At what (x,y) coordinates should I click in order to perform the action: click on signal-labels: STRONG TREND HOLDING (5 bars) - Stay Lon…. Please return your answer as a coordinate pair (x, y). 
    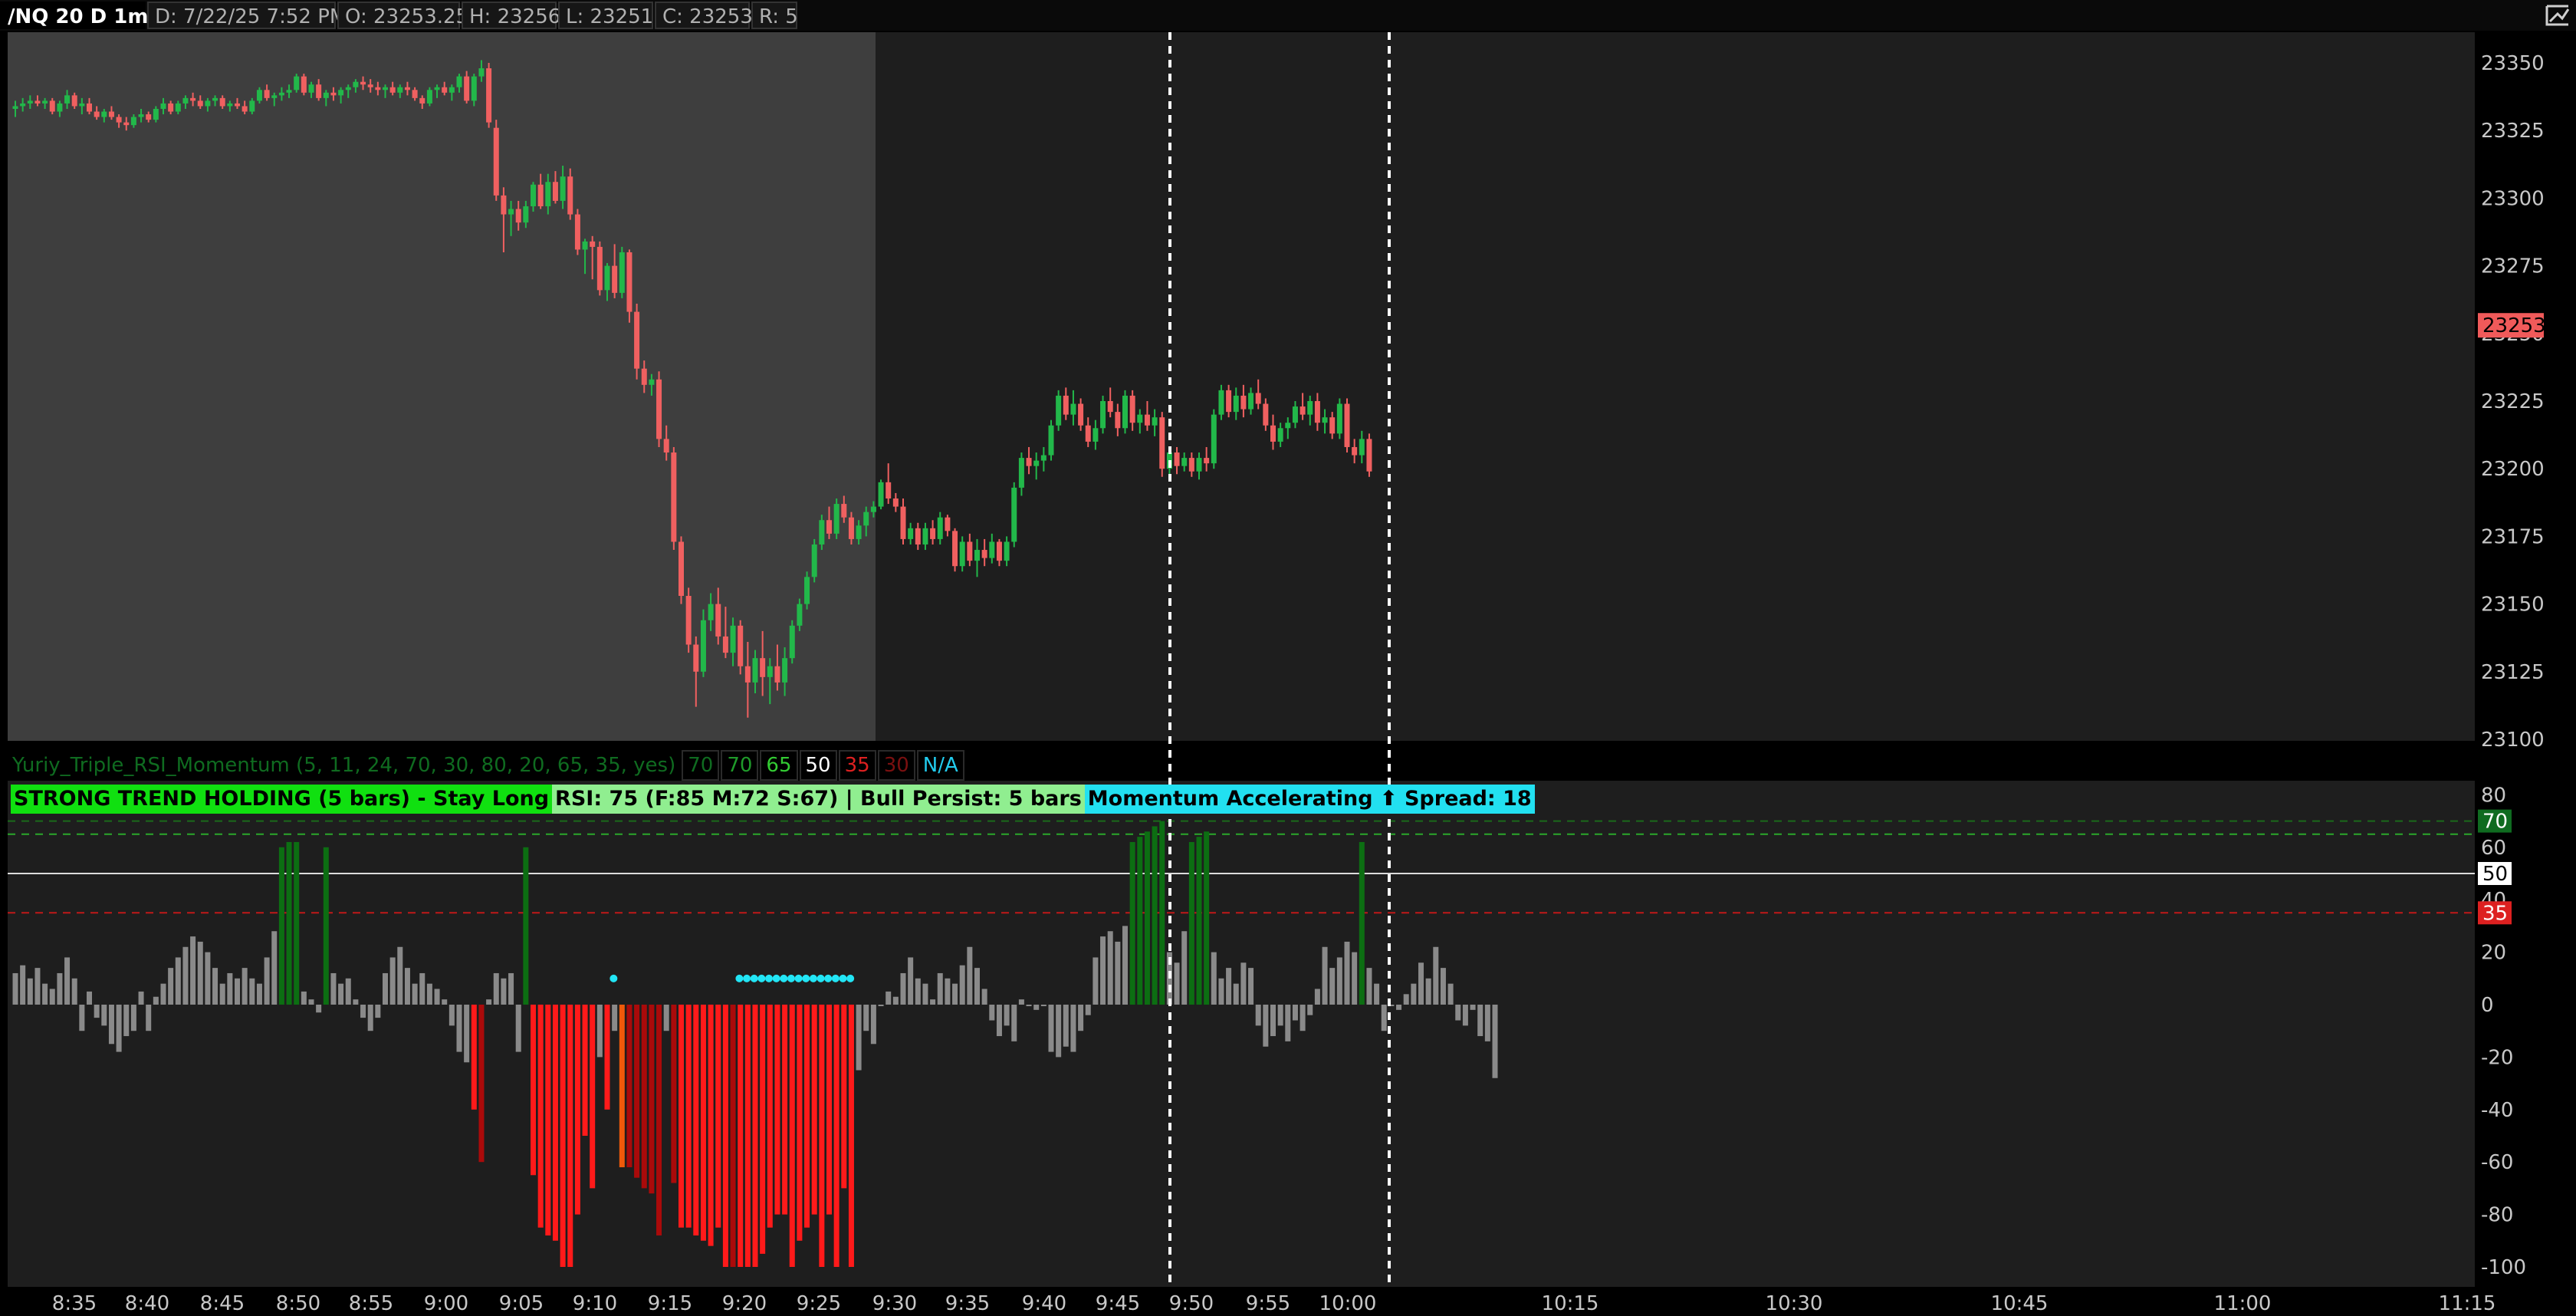
    Looking at the image, I should click on (773, 799).